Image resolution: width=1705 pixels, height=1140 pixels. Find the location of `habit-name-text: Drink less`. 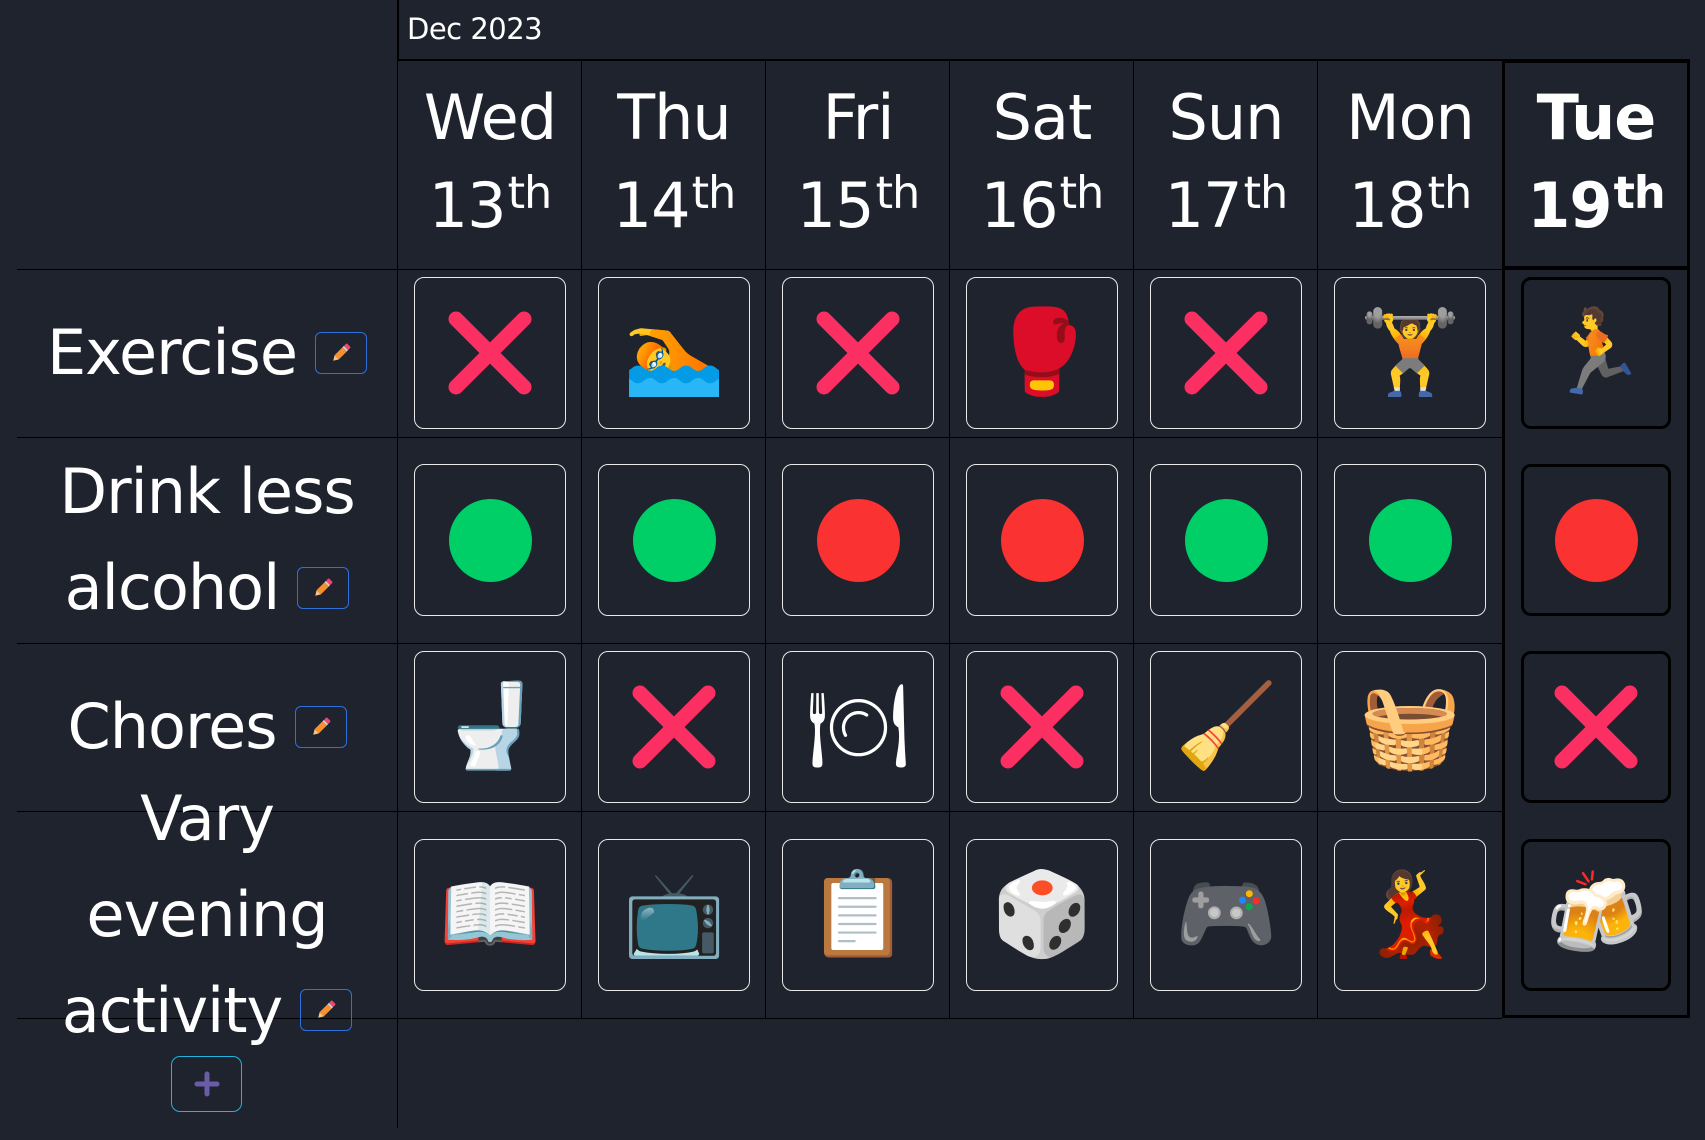

habit-name-text: Drink less is located at coordinates (207, 491).